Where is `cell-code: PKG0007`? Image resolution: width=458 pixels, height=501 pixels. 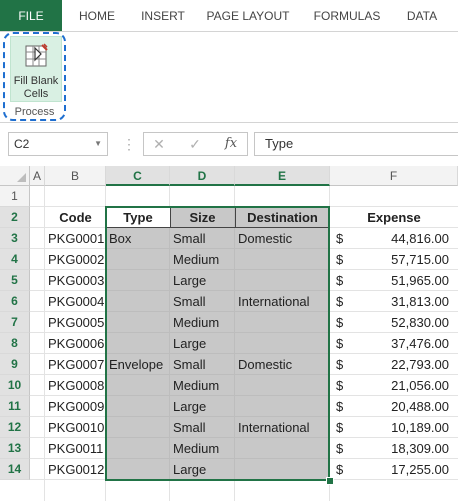 cell-code: PKG0007 is located at coordinates (76, 364).